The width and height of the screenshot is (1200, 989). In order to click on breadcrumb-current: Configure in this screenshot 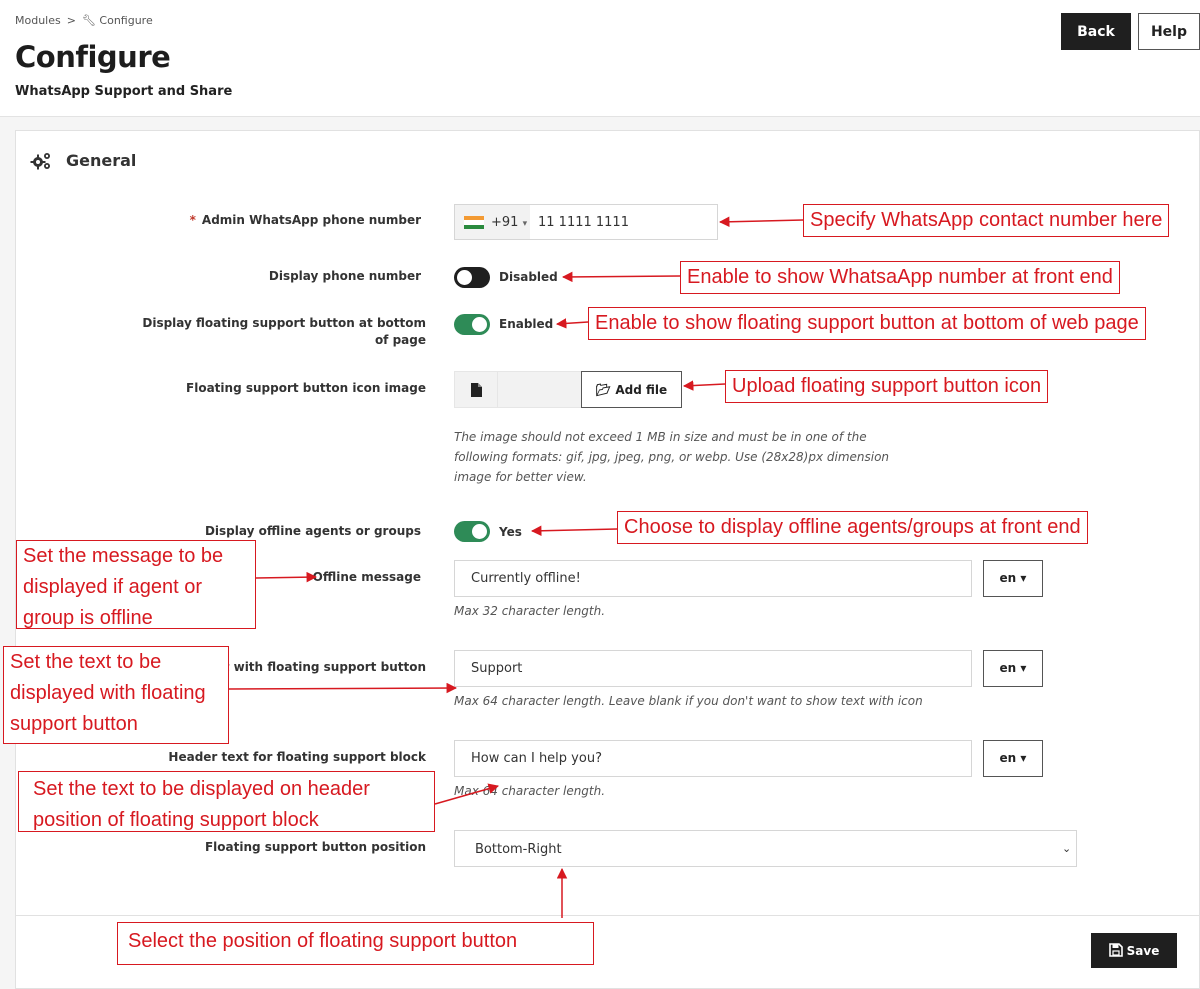, I will do `click(126, 20)`.